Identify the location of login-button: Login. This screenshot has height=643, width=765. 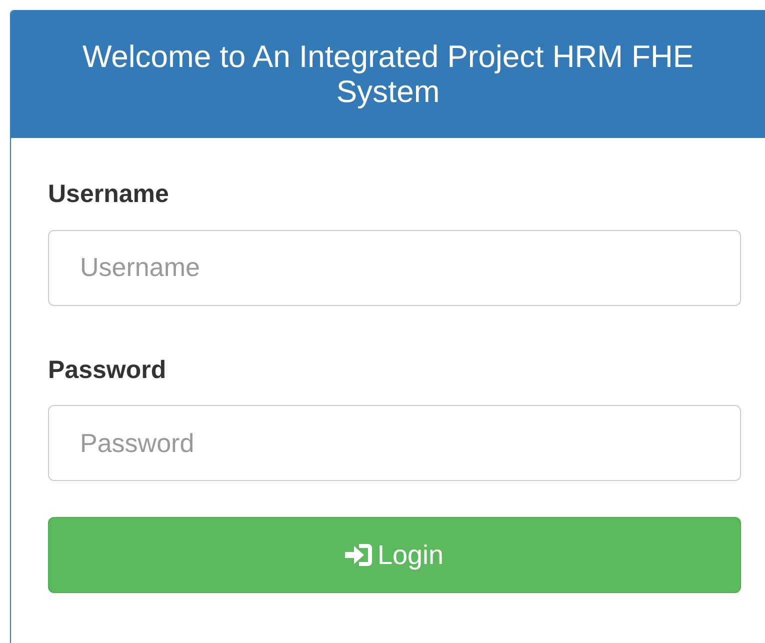
(394, 555).